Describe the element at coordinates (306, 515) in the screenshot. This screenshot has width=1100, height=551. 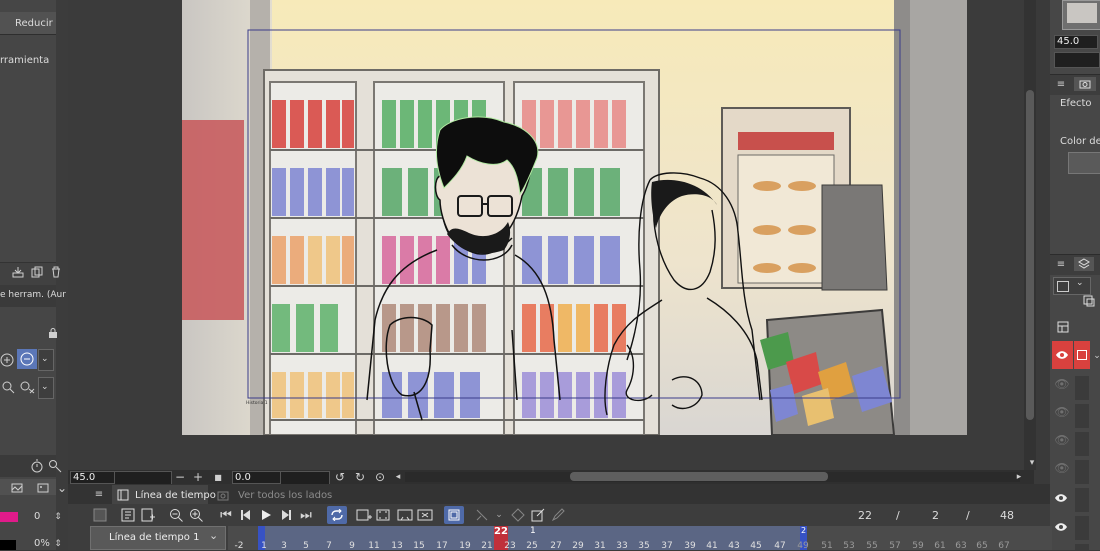
I see `last-frame-icon: ⏭` at that location.